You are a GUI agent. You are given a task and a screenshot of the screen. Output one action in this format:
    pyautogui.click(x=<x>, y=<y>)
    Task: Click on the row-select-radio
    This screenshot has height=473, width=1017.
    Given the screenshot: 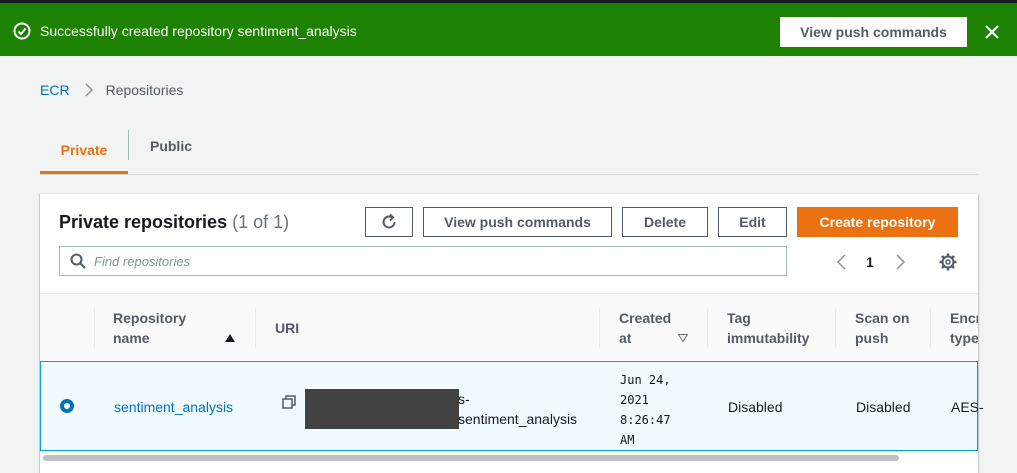 What is the action you would take?
    pyautogui.click(x=67, y=406)
    